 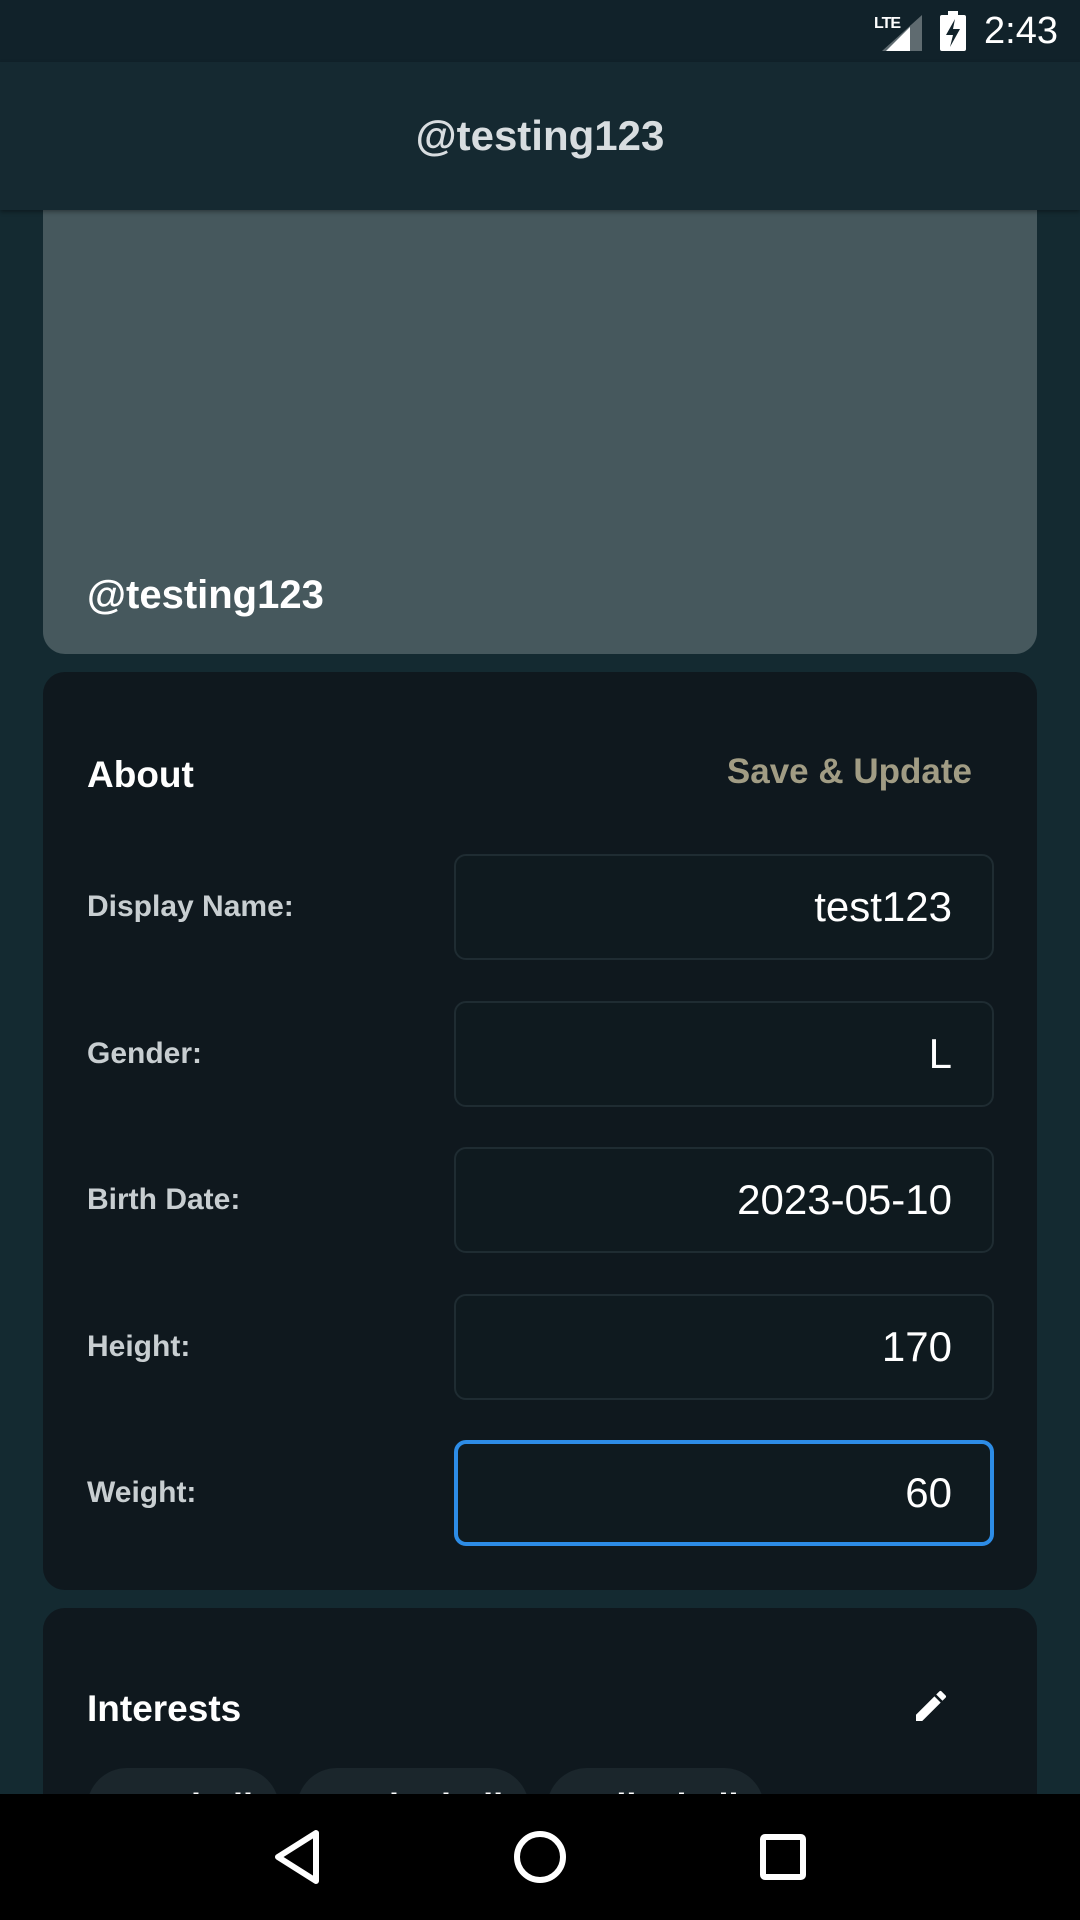 I want to click on birth-date-row: Birth Date: 2023-05-10, so click(x=540, y=1200).